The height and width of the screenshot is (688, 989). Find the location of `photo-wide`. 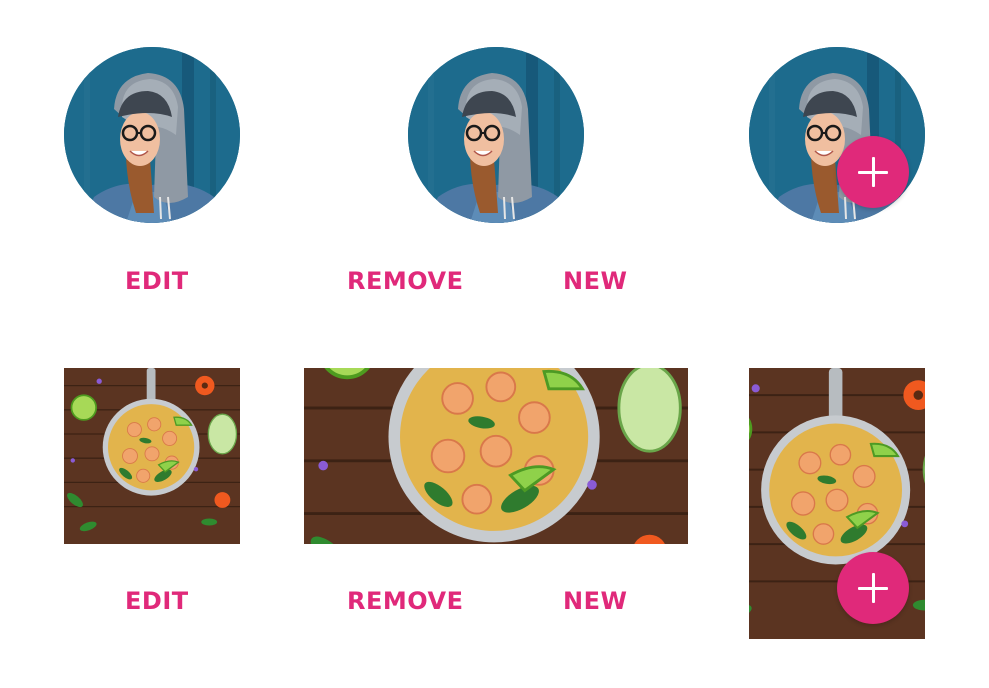

photo-wide is located at coordinates (496, 456).